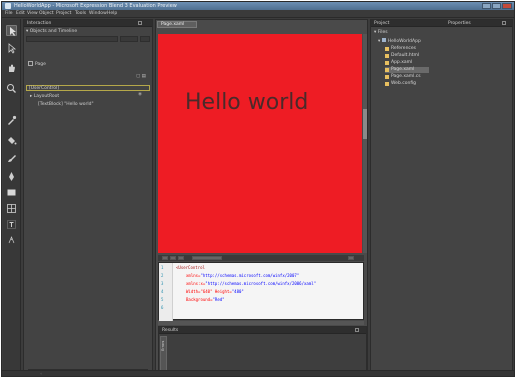 This screenshot has width=517, height=379. I want to click on file-item-selected: Page.xaml, so click(407, 70).